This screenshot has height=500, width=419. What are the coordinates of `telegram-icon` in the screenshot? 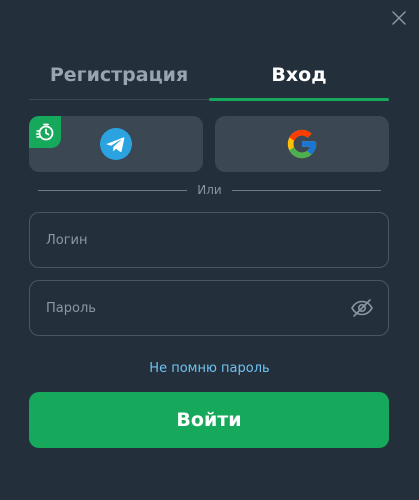 It's located at (116, 144).